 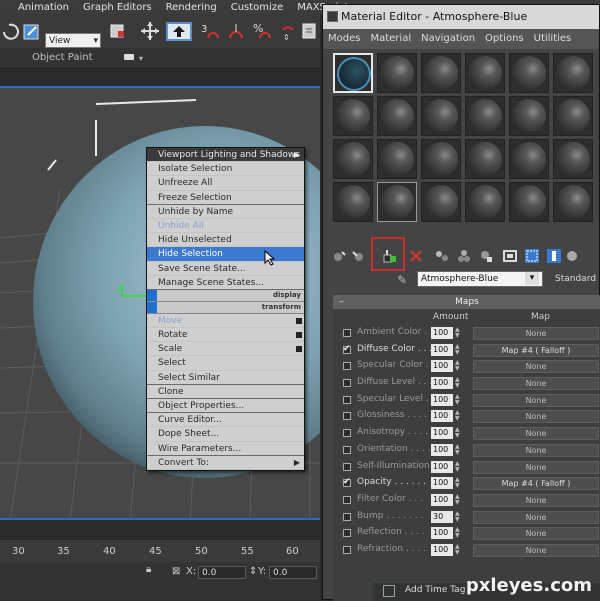 What do you see at coordinates (510, 256) in the screenshot?
I see `show-map-in-viewport-icon` at bounding box center [510, 256].